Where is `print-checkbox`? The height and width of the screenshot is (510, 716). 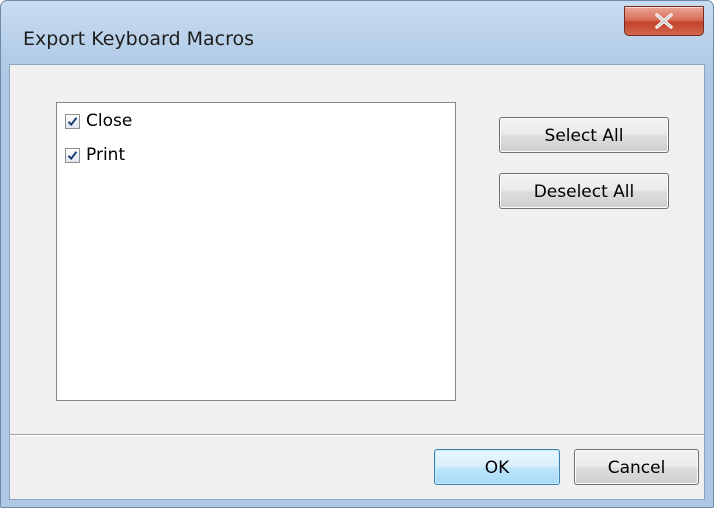 print-checkbox is located at coordinates (72, 155).